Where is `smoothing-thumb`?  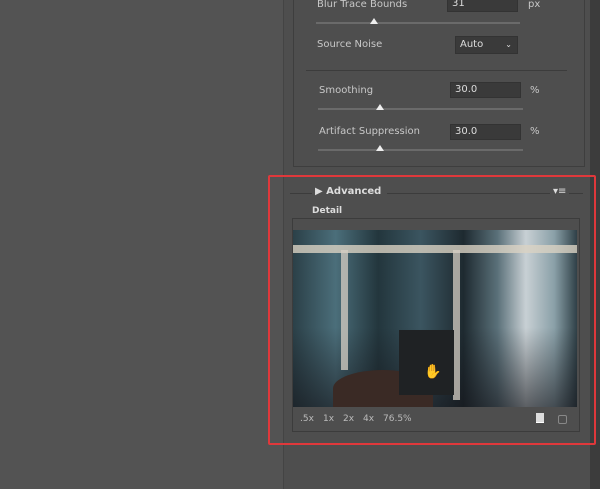 smoothing-thumb is located at coordinates (380, 107).